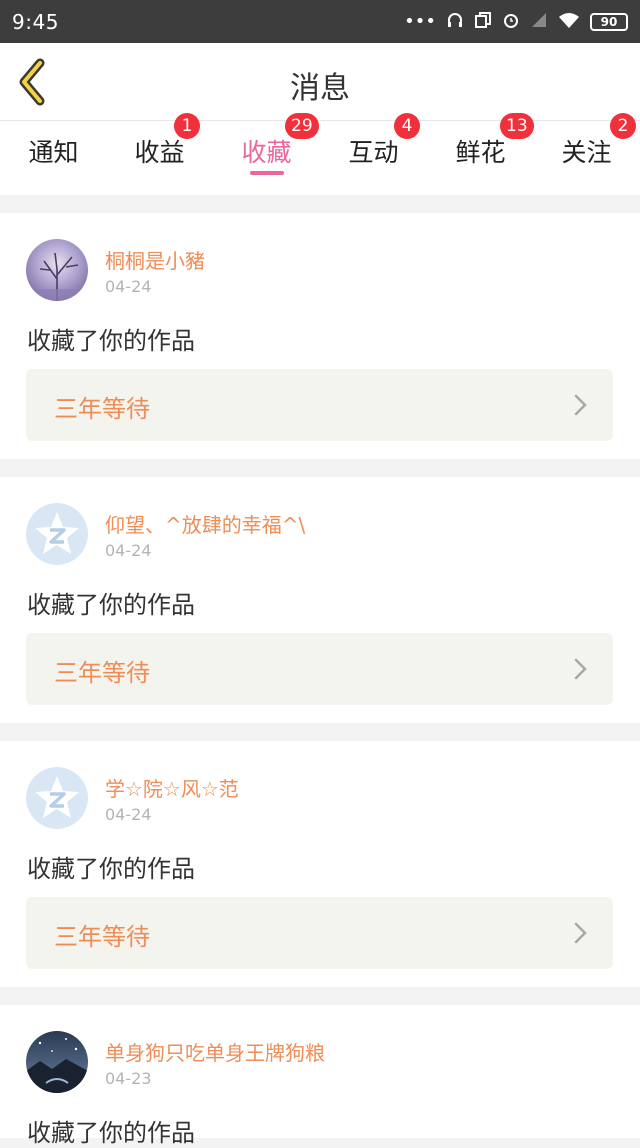  What do you see at coordinates (320, 1076) in the screenshot?
I see `message-card: 单身狗只吃单身王牌狗粮 04-23 收藏了你的作品` at bounding box center [320, 1076].